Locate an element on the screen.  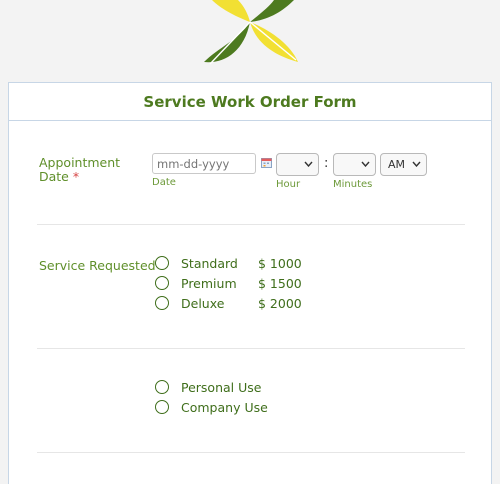
option-label: Standard is located at coordinates (209, 263).